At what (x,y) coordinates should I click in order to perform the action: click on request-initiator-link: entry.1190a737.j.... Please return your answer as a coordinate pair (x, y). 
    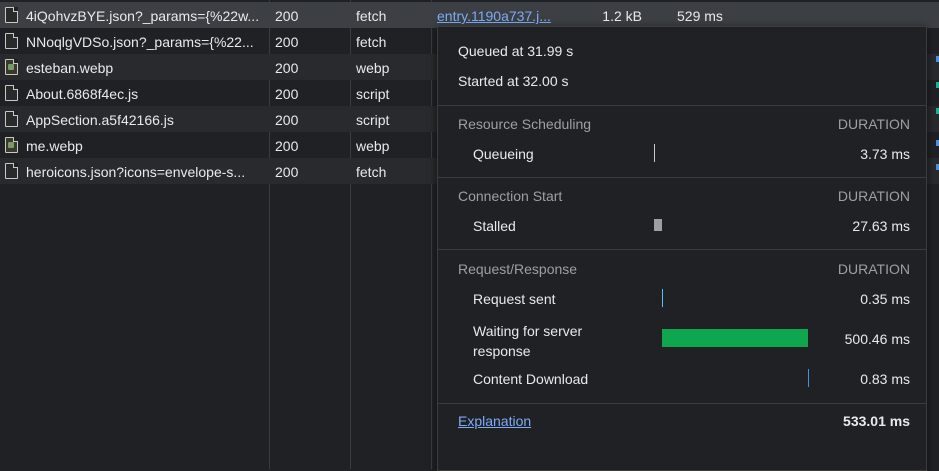
    Looking at the image, I should click on (499, 15).